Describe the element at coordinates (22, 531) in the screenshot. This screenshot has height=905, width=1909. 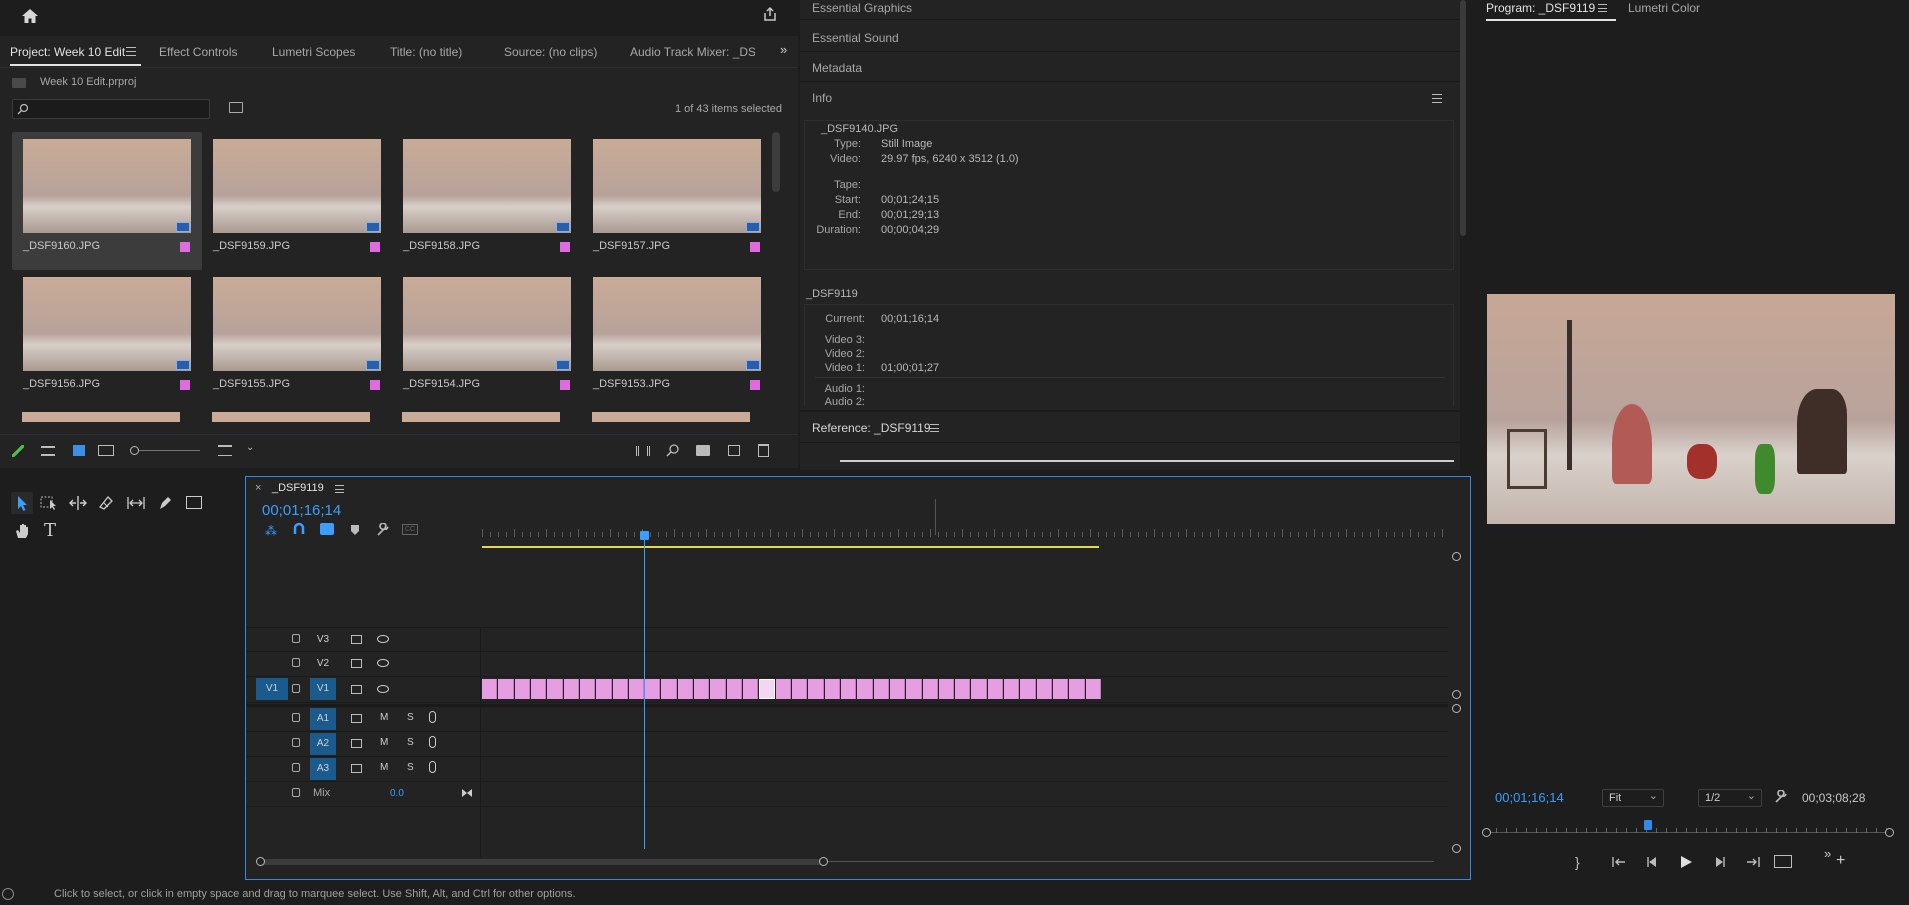
I see `hand-icon` at that location.